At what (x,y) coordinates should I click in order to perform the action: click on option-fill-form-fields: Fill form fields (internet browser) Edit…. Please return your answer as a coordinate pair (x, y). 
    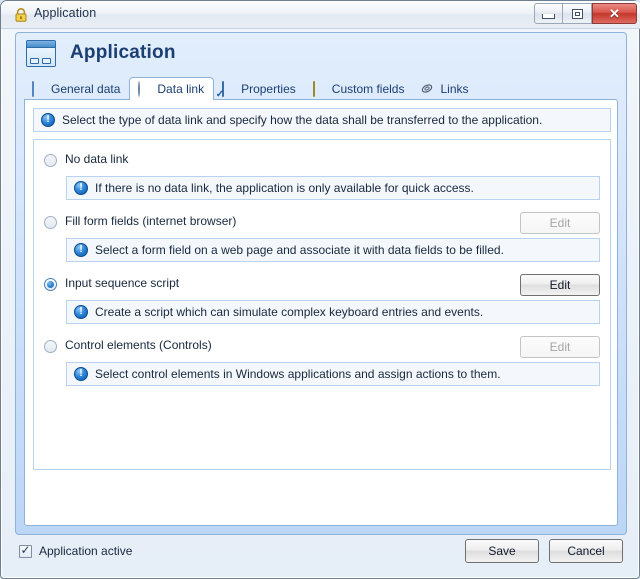
    Looking at the image, I should click on (322, 237).